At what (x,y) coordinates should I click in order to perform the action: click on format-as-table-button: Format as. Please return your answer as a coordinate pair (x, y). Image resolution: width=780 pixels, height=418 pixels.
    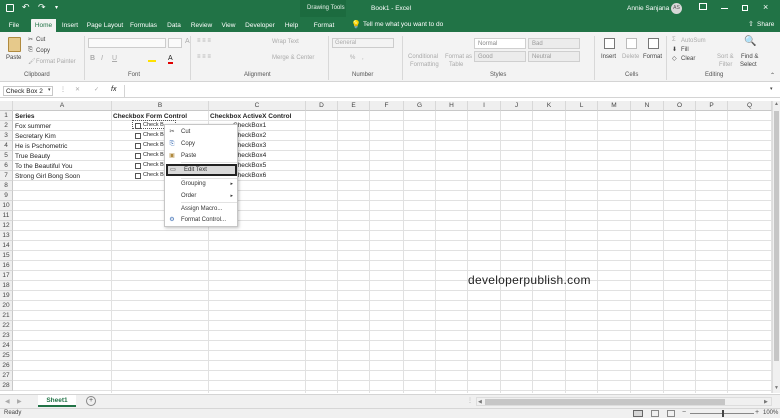
    Looking at the image, I should click on (458, 57).